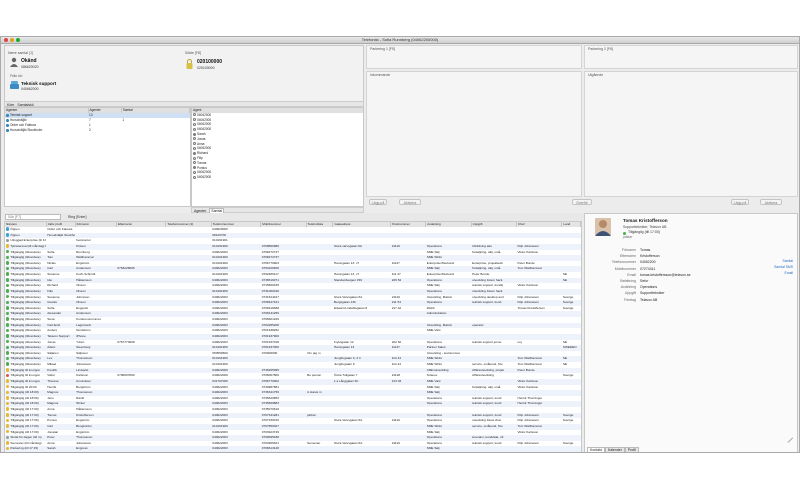 This screenshot has width=800, height=500. I want to click on table-cell: Huvudväljkt Stockholm, so click(61, 235).